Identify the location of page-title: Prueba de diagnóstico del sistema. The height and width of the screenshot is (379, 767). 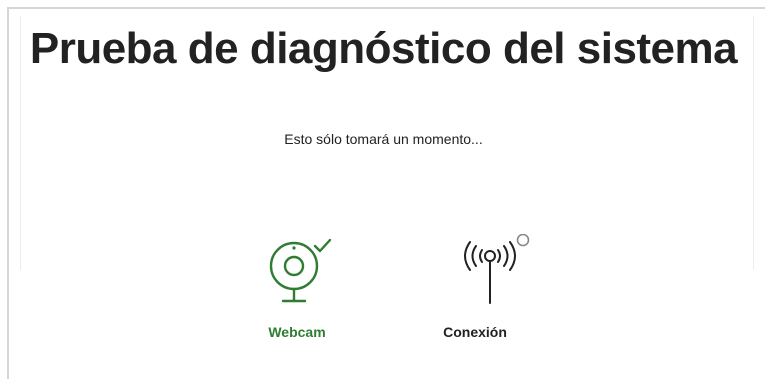
(383, 48).